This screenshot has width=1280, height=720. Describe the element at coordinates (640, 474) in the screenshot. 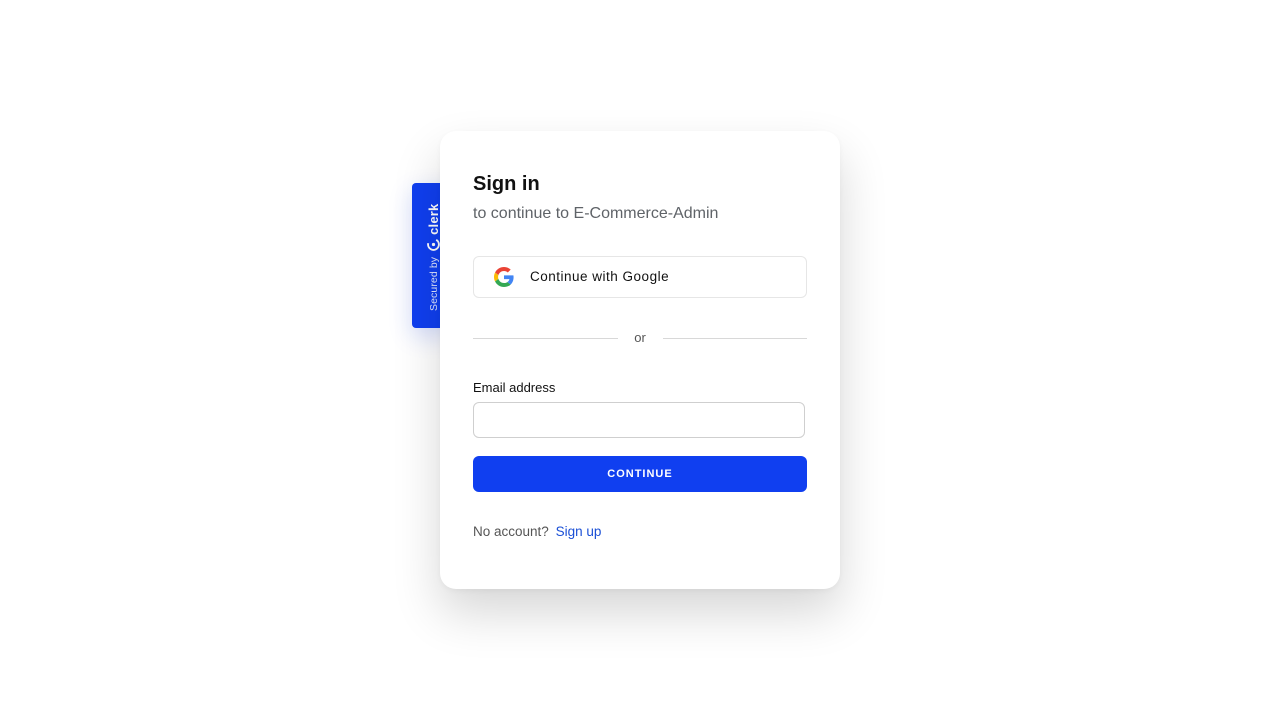

I see `continue-button: CONTINUE` at that location.